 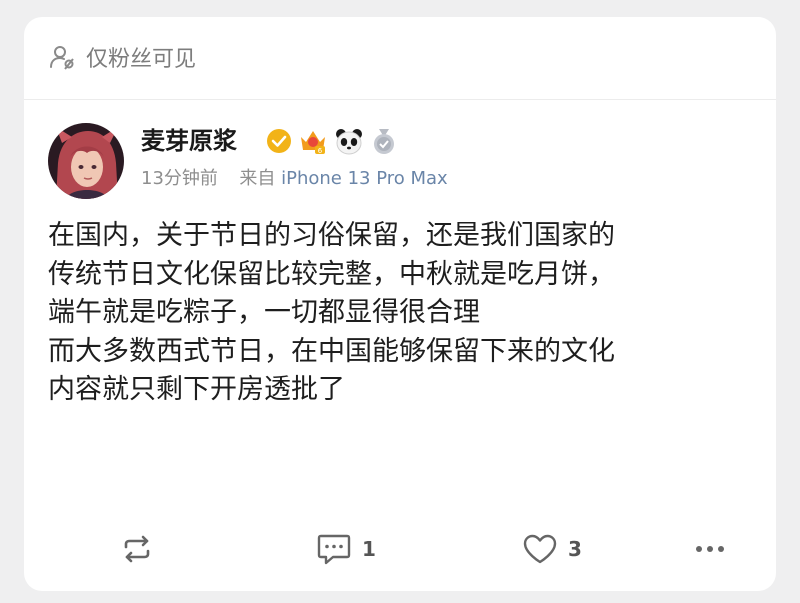 I want to click on source-prefix: 来自, so click(x=257, y=178).